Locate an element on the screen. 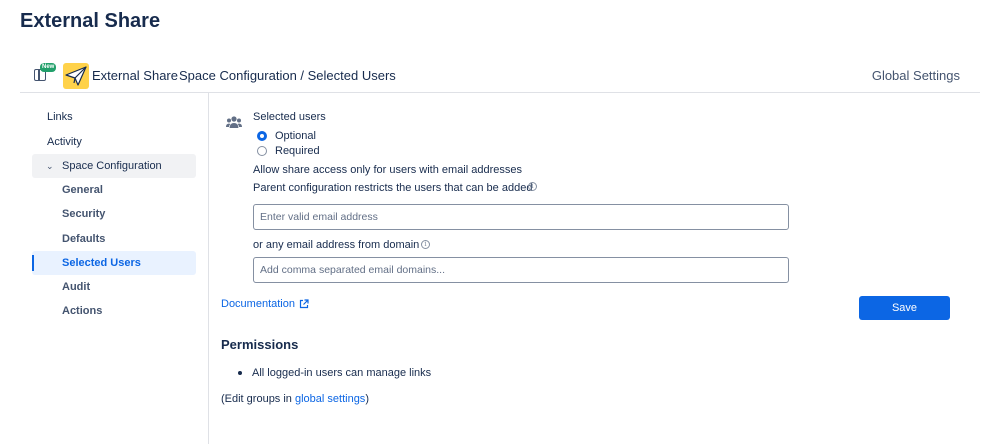 The image size is (999, 444). sidebar-item-audit: Audit is located at coordinates (114, 287).